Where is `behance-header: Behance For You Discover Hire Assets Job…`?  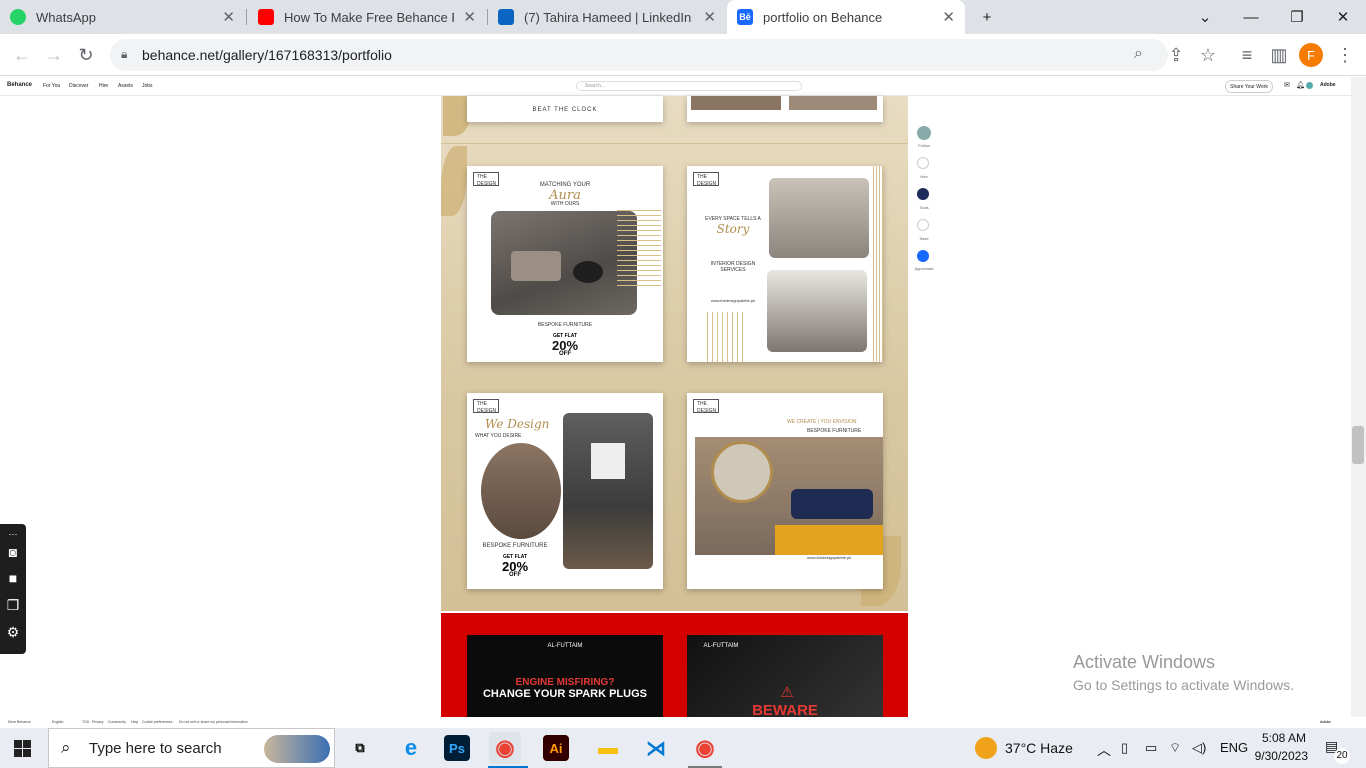 behance-header: Behance For You Discover Hire Assets Job… is located at coordinates (675, 86).